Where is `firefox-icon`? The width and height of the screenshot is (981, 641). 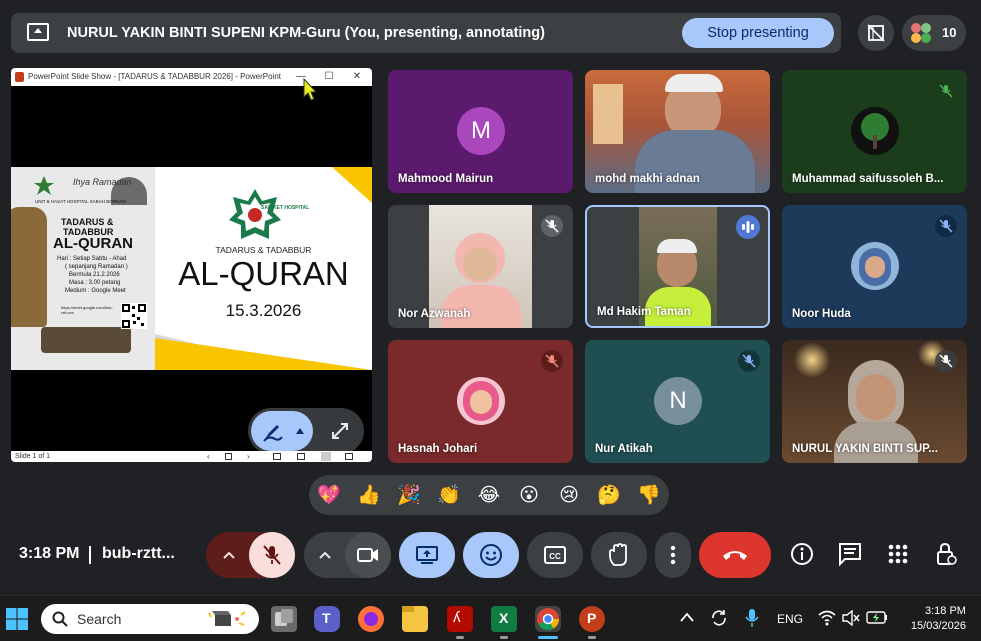 firefox-icon is located at coordinates (371, 619).